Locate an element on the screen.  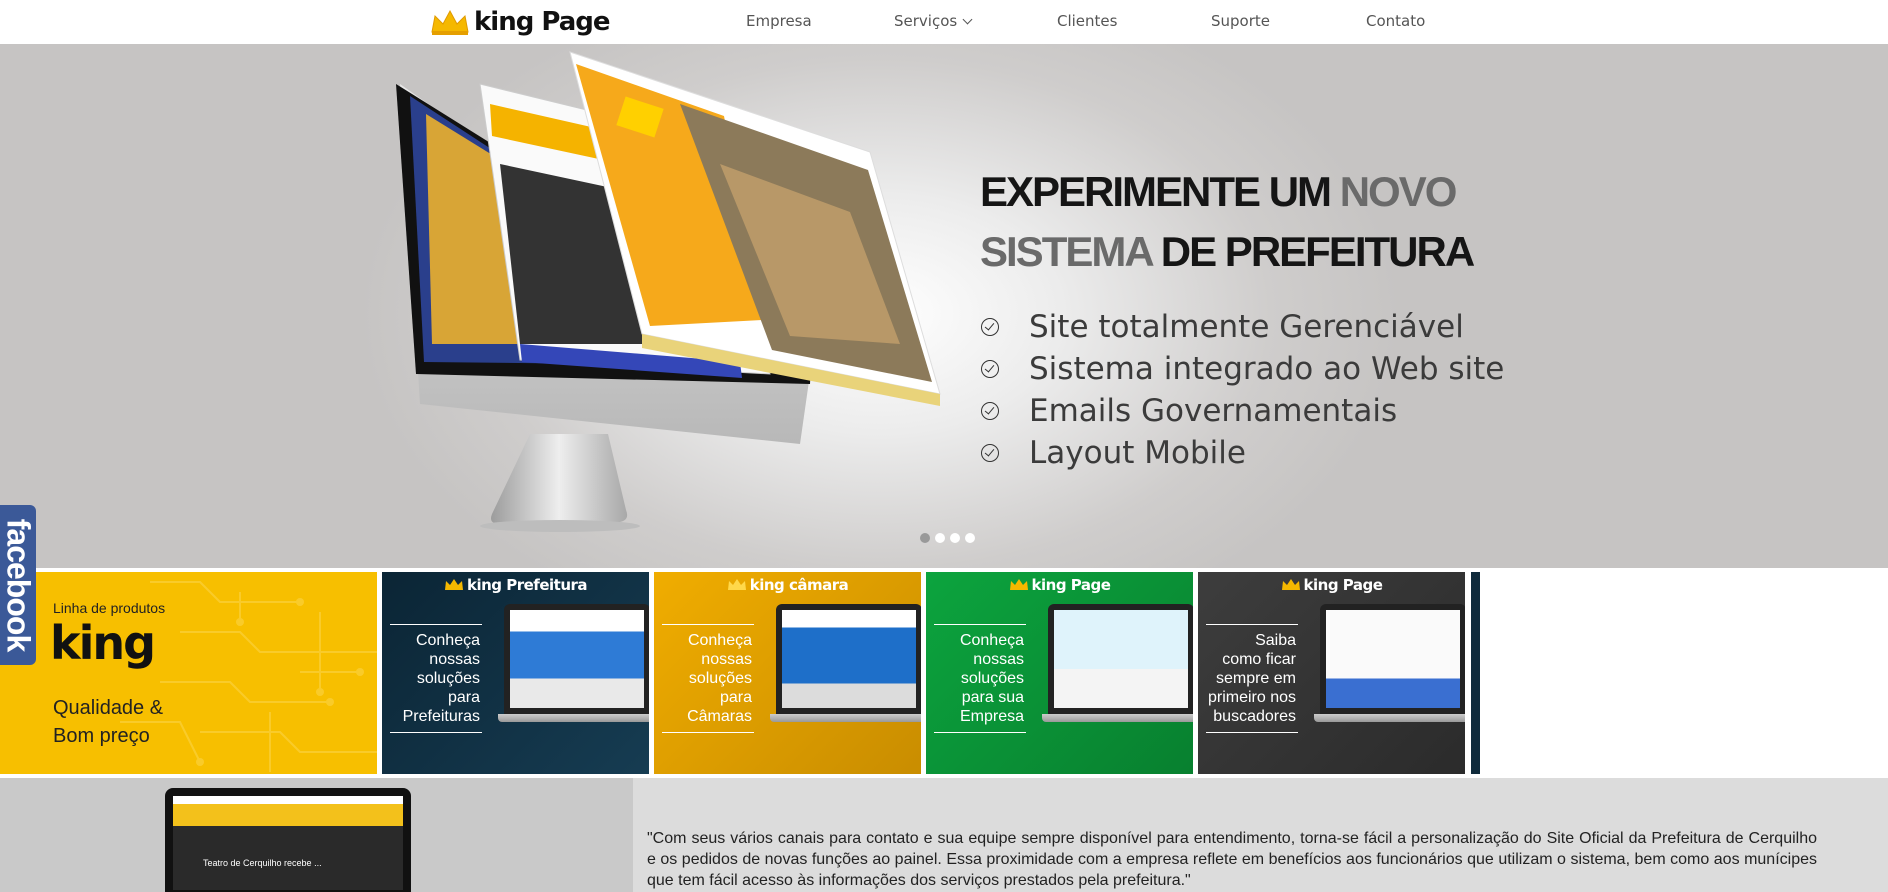
feature-label: Site totalmente Gerenciável is located at coordinates (1246, 327).